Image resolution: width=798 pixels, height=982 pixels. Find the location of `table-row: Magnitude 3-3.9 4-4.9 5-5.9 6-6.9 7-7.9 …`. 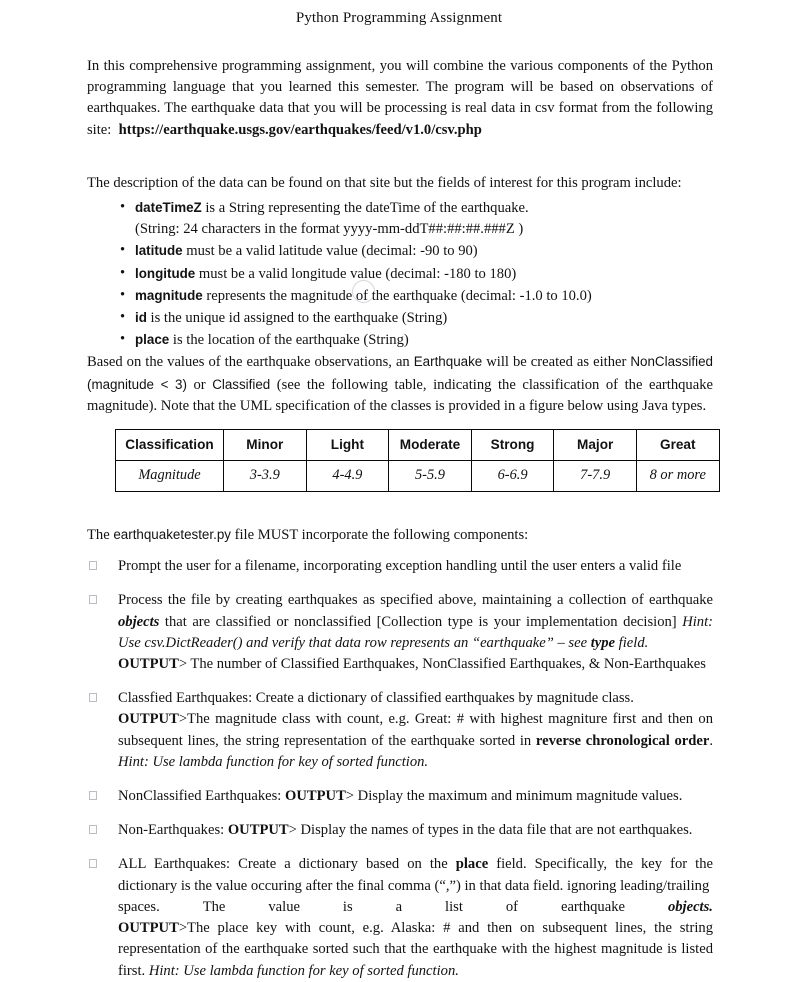

table-row: Magnitude 3-3.9 4-4.9 5-5.9 6-6.9 7-7.9 … is located at coordinates (417, 476).